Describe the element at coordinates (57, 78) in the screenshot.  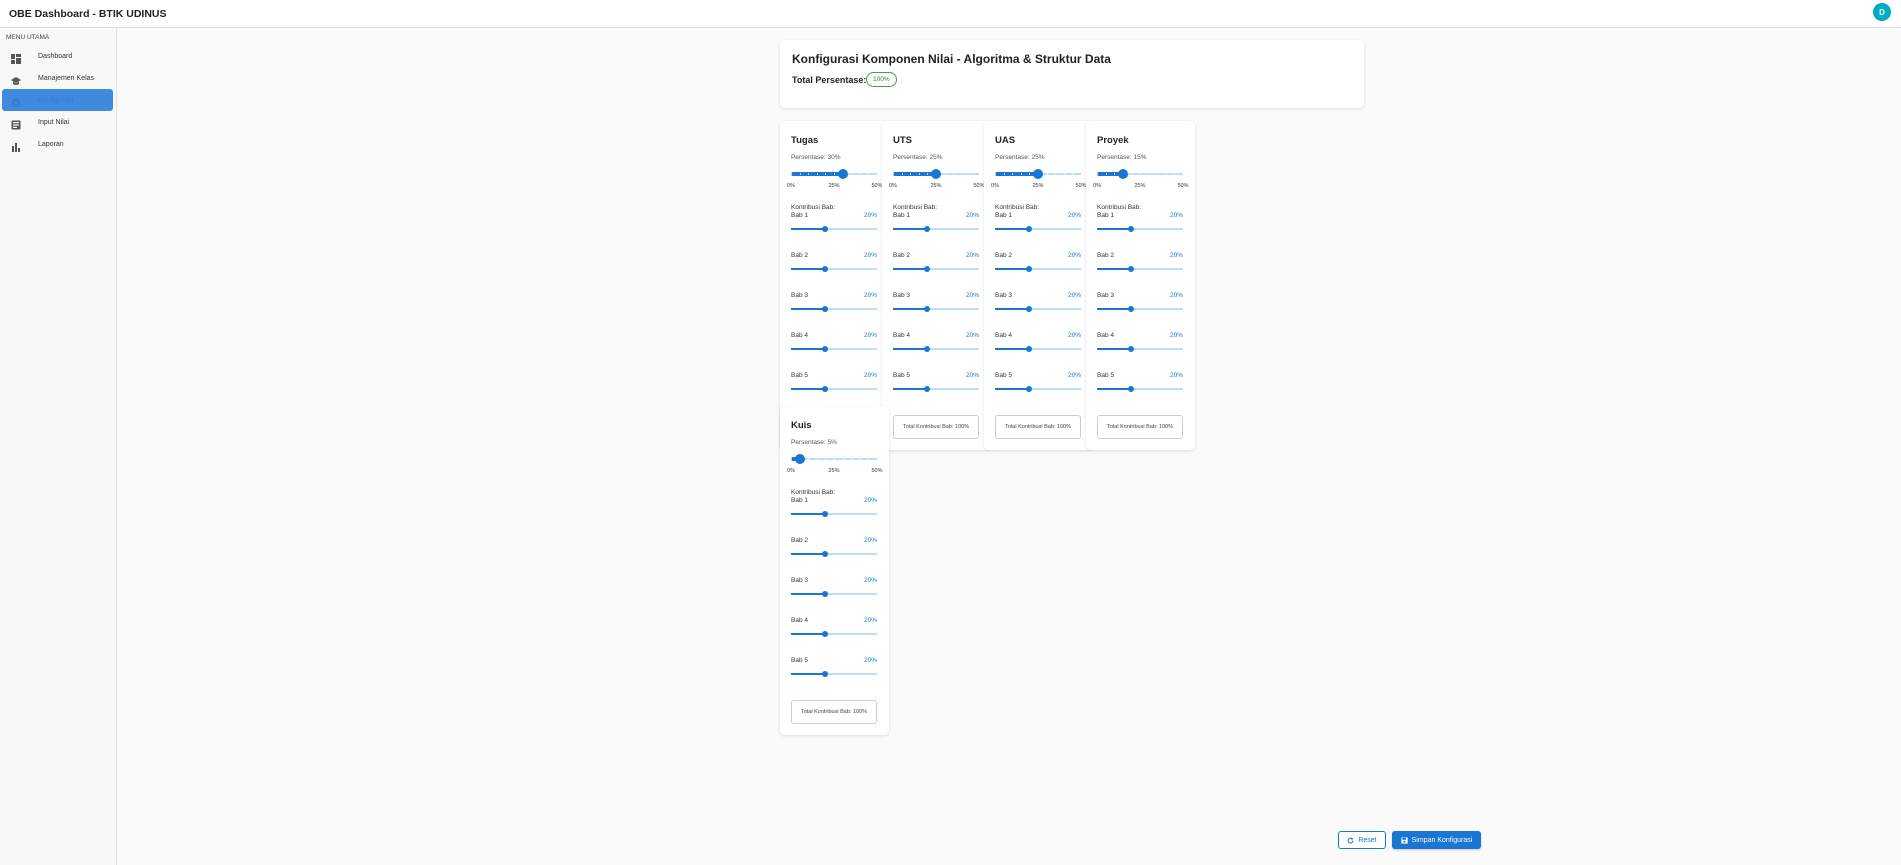
I see `sidebar-item-manajemen-kelas: Manajemen Kelas` at that location.